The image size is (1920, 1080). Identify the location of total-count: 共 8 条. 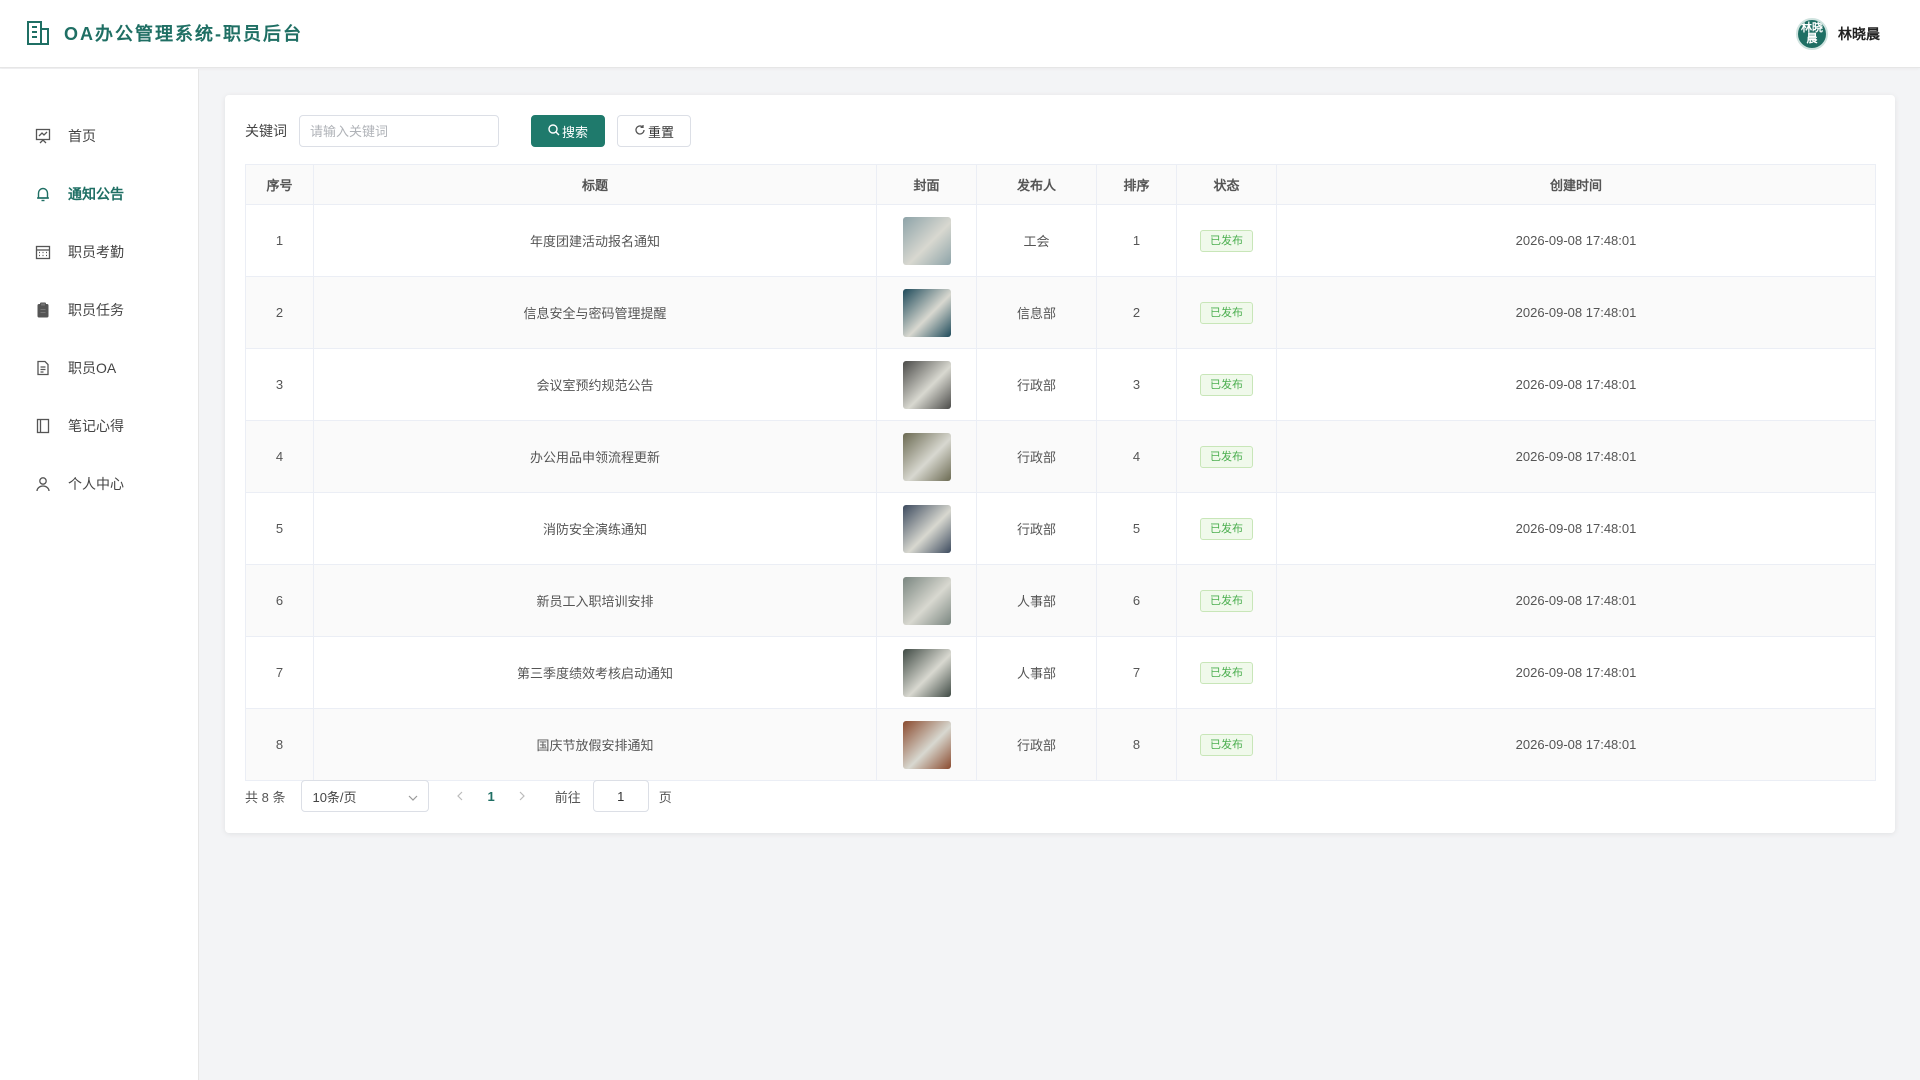
(265, 797).